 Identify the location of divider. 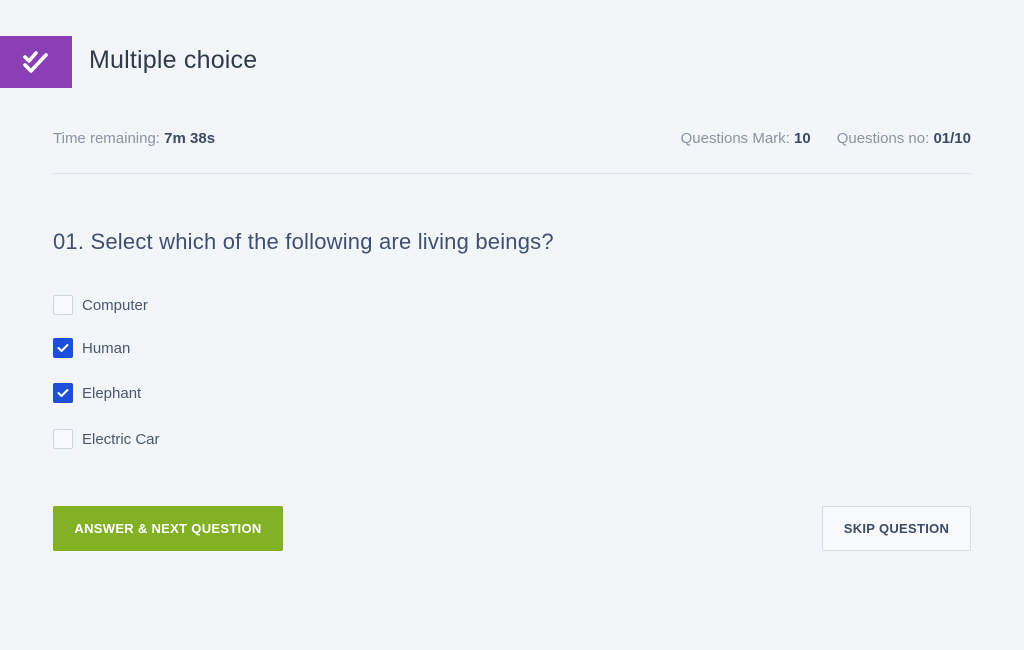
(512, 173).